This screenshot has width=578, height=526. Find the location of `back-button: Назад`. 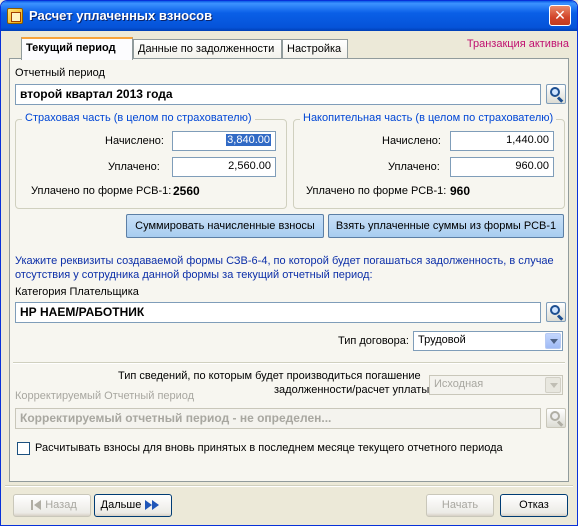

back-button: Назад is located at coordinates (52, 505).